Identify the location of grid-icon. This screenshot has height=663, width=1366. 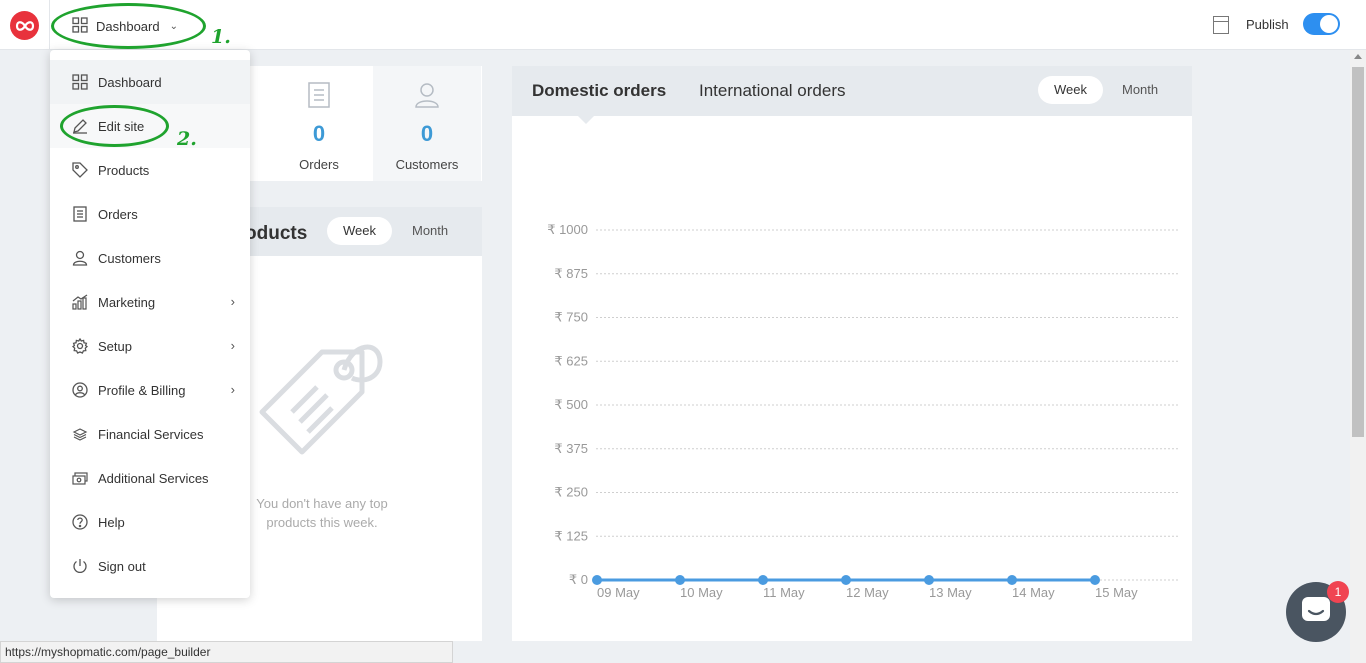
(80, 26).